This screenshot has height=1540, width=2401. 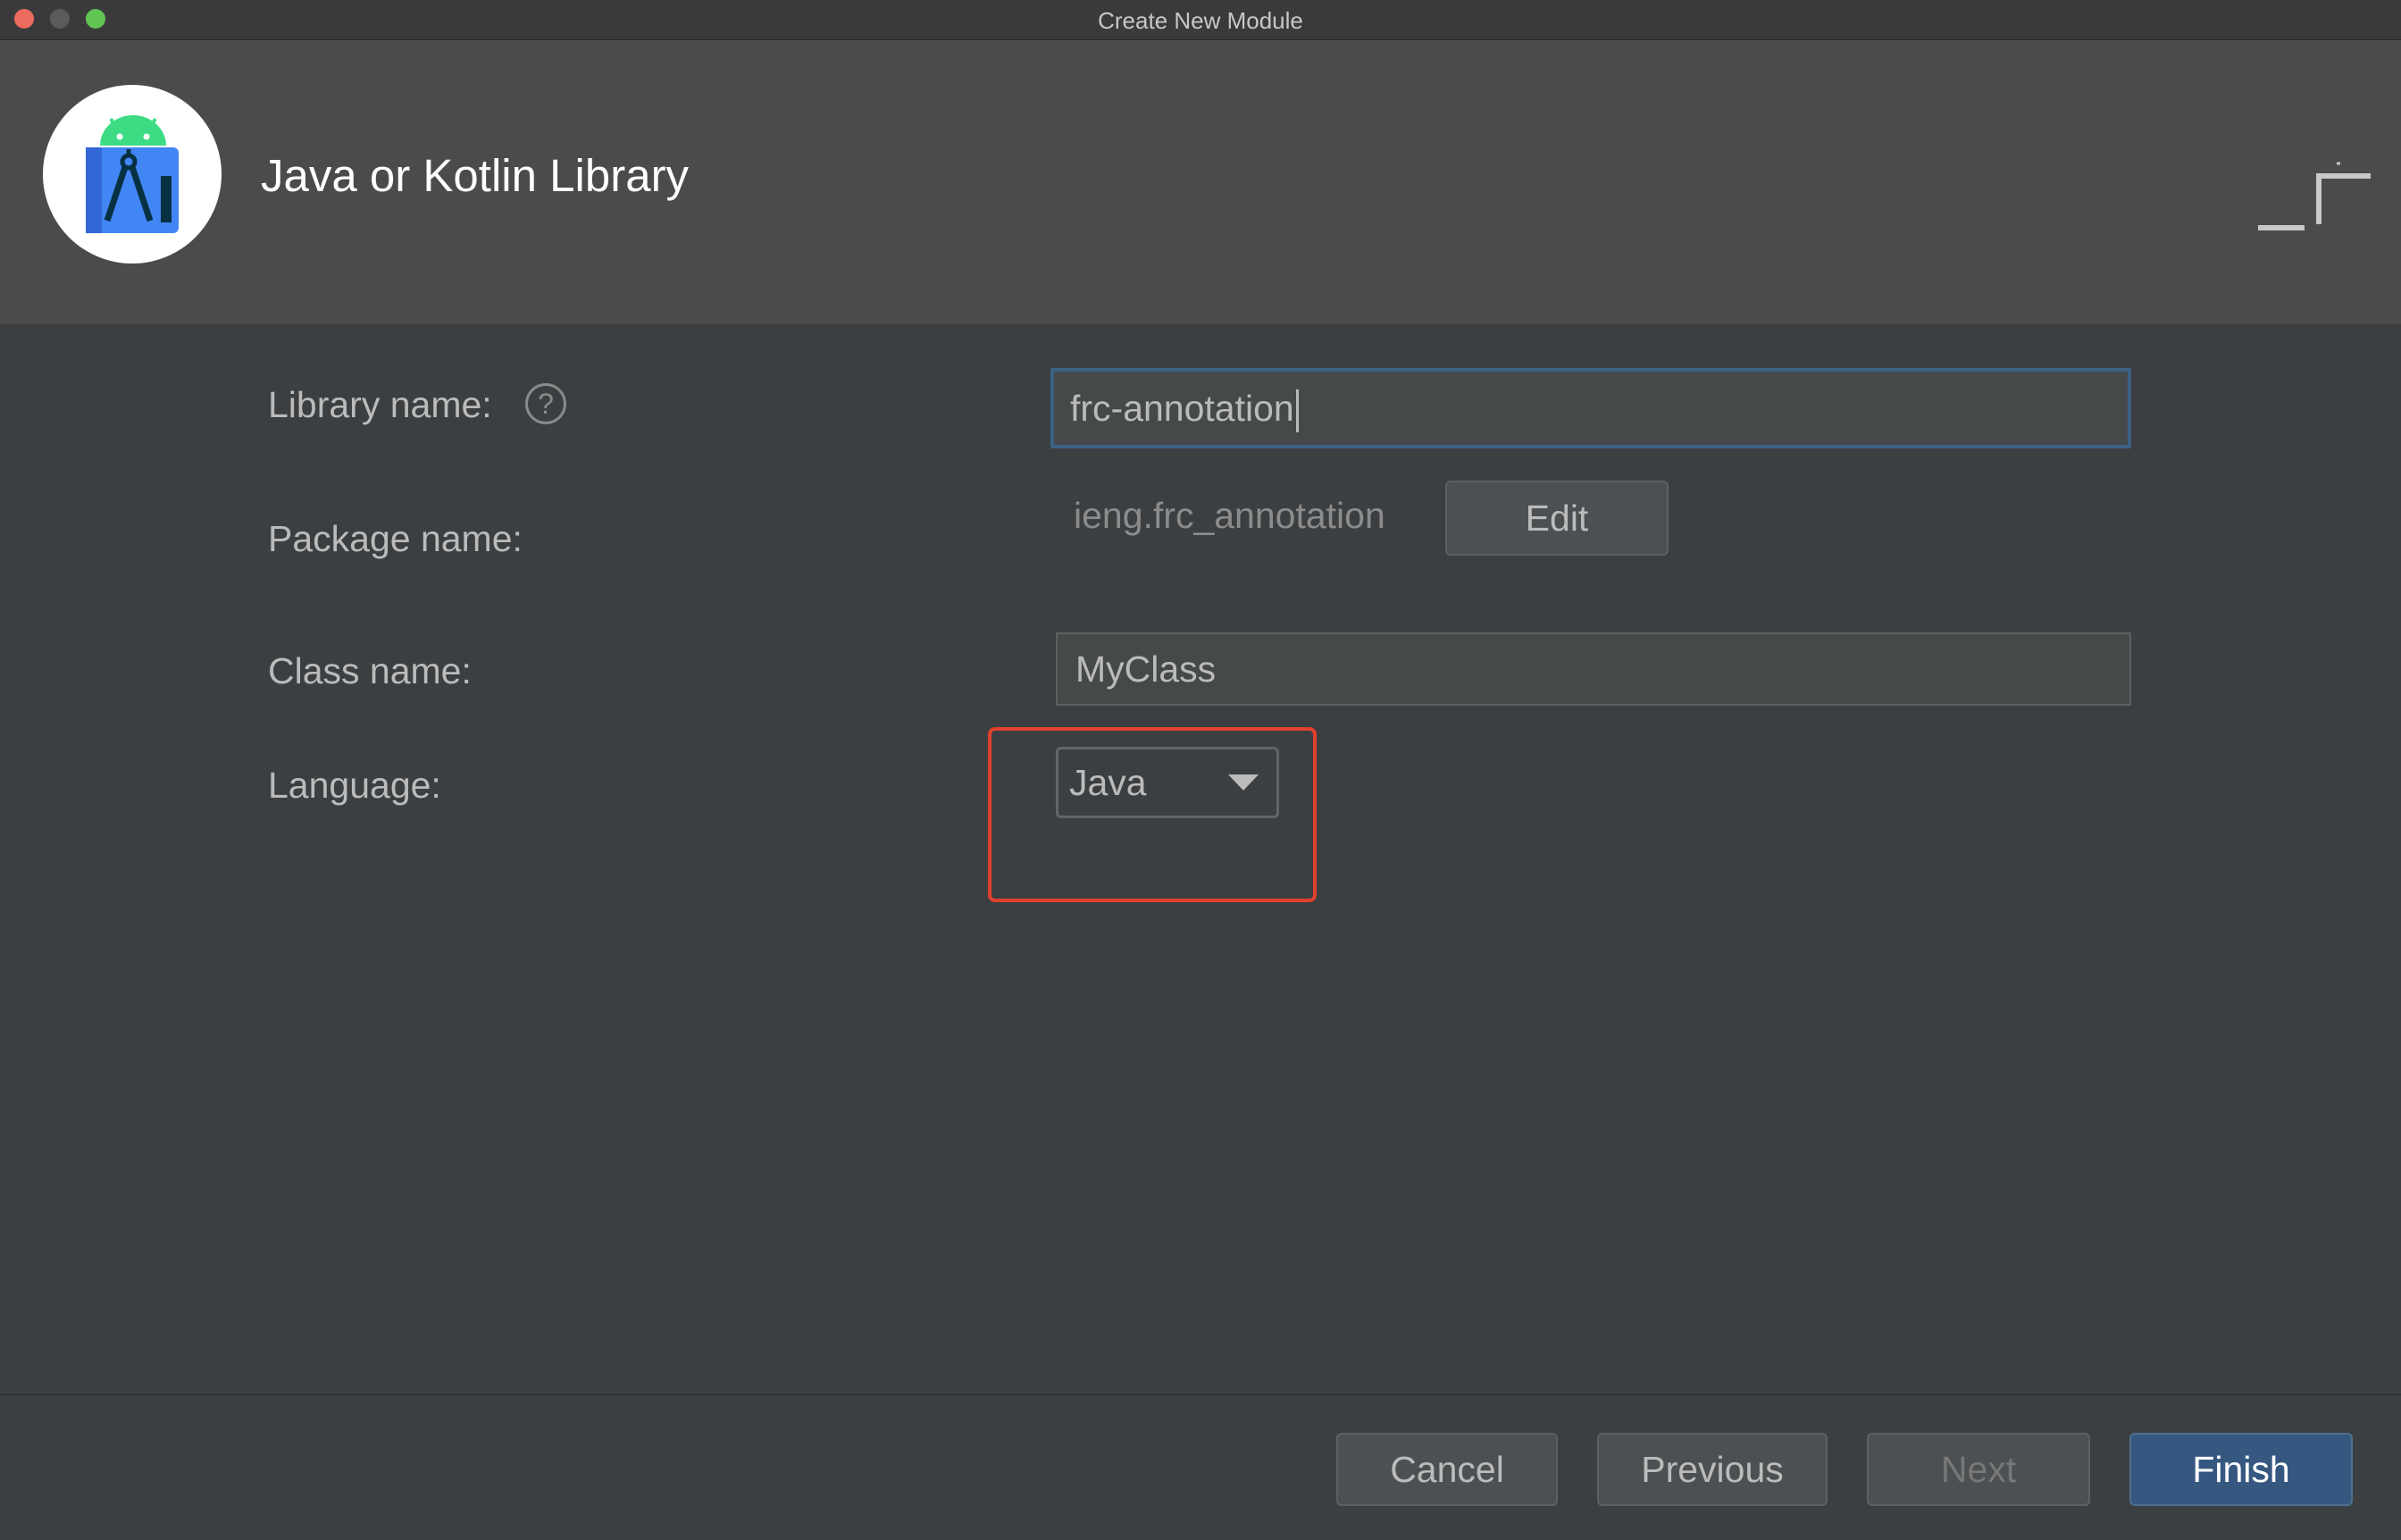 I want to click on text-caret, so click(x=1297, y=411).